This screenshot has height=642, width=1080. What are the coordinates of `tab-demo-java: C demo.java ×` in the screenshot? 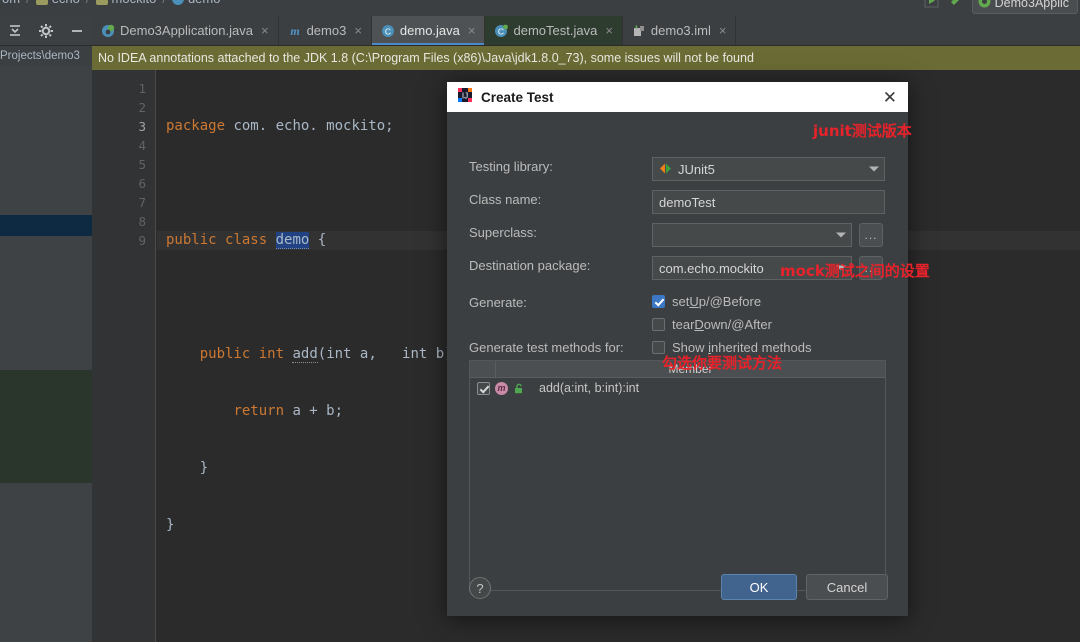 It's located at (428, 30).